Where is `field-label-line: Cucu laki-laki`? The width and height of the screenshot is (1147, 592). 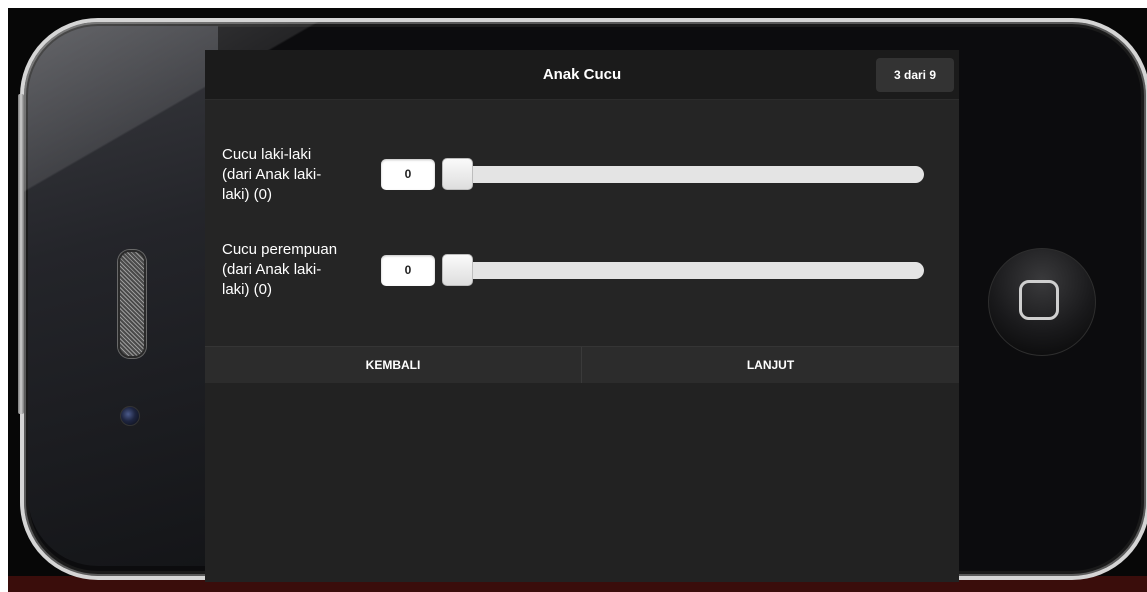 field-label-line: Cucu laki-laki is located at coordinates (267, 154).